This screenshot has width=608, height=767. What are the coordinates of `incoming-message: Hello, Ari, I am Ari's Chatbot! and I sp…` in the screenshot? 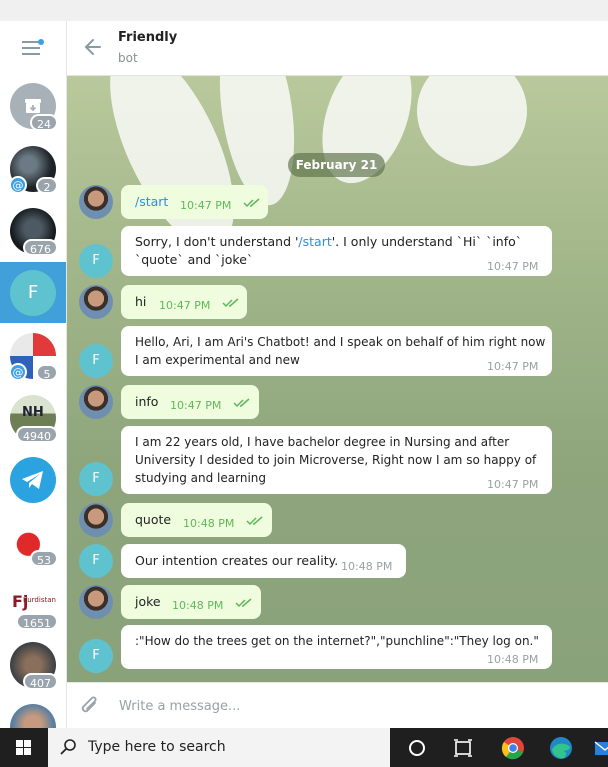 It's located at (336, 351).